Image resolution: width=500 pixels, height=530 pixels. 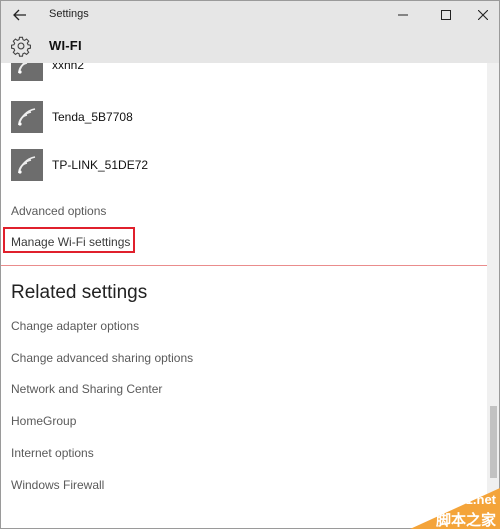 What do you see at coordinates (92, 117) in the screenshot?
I see `network-name: Tenda_5B7708` at bounding box center [92, 117].